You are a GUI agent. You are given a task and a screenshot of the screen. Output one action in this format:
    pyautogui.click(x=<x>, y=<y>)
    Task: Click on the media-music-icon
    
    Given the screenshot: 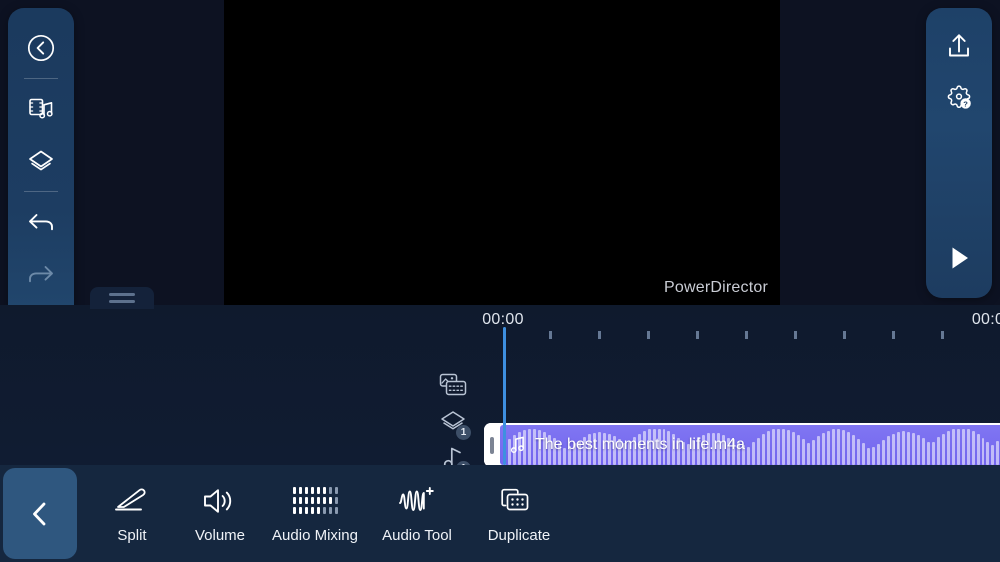 What is the action you would take?
    pyautogui.click(x=41, y=108)
    